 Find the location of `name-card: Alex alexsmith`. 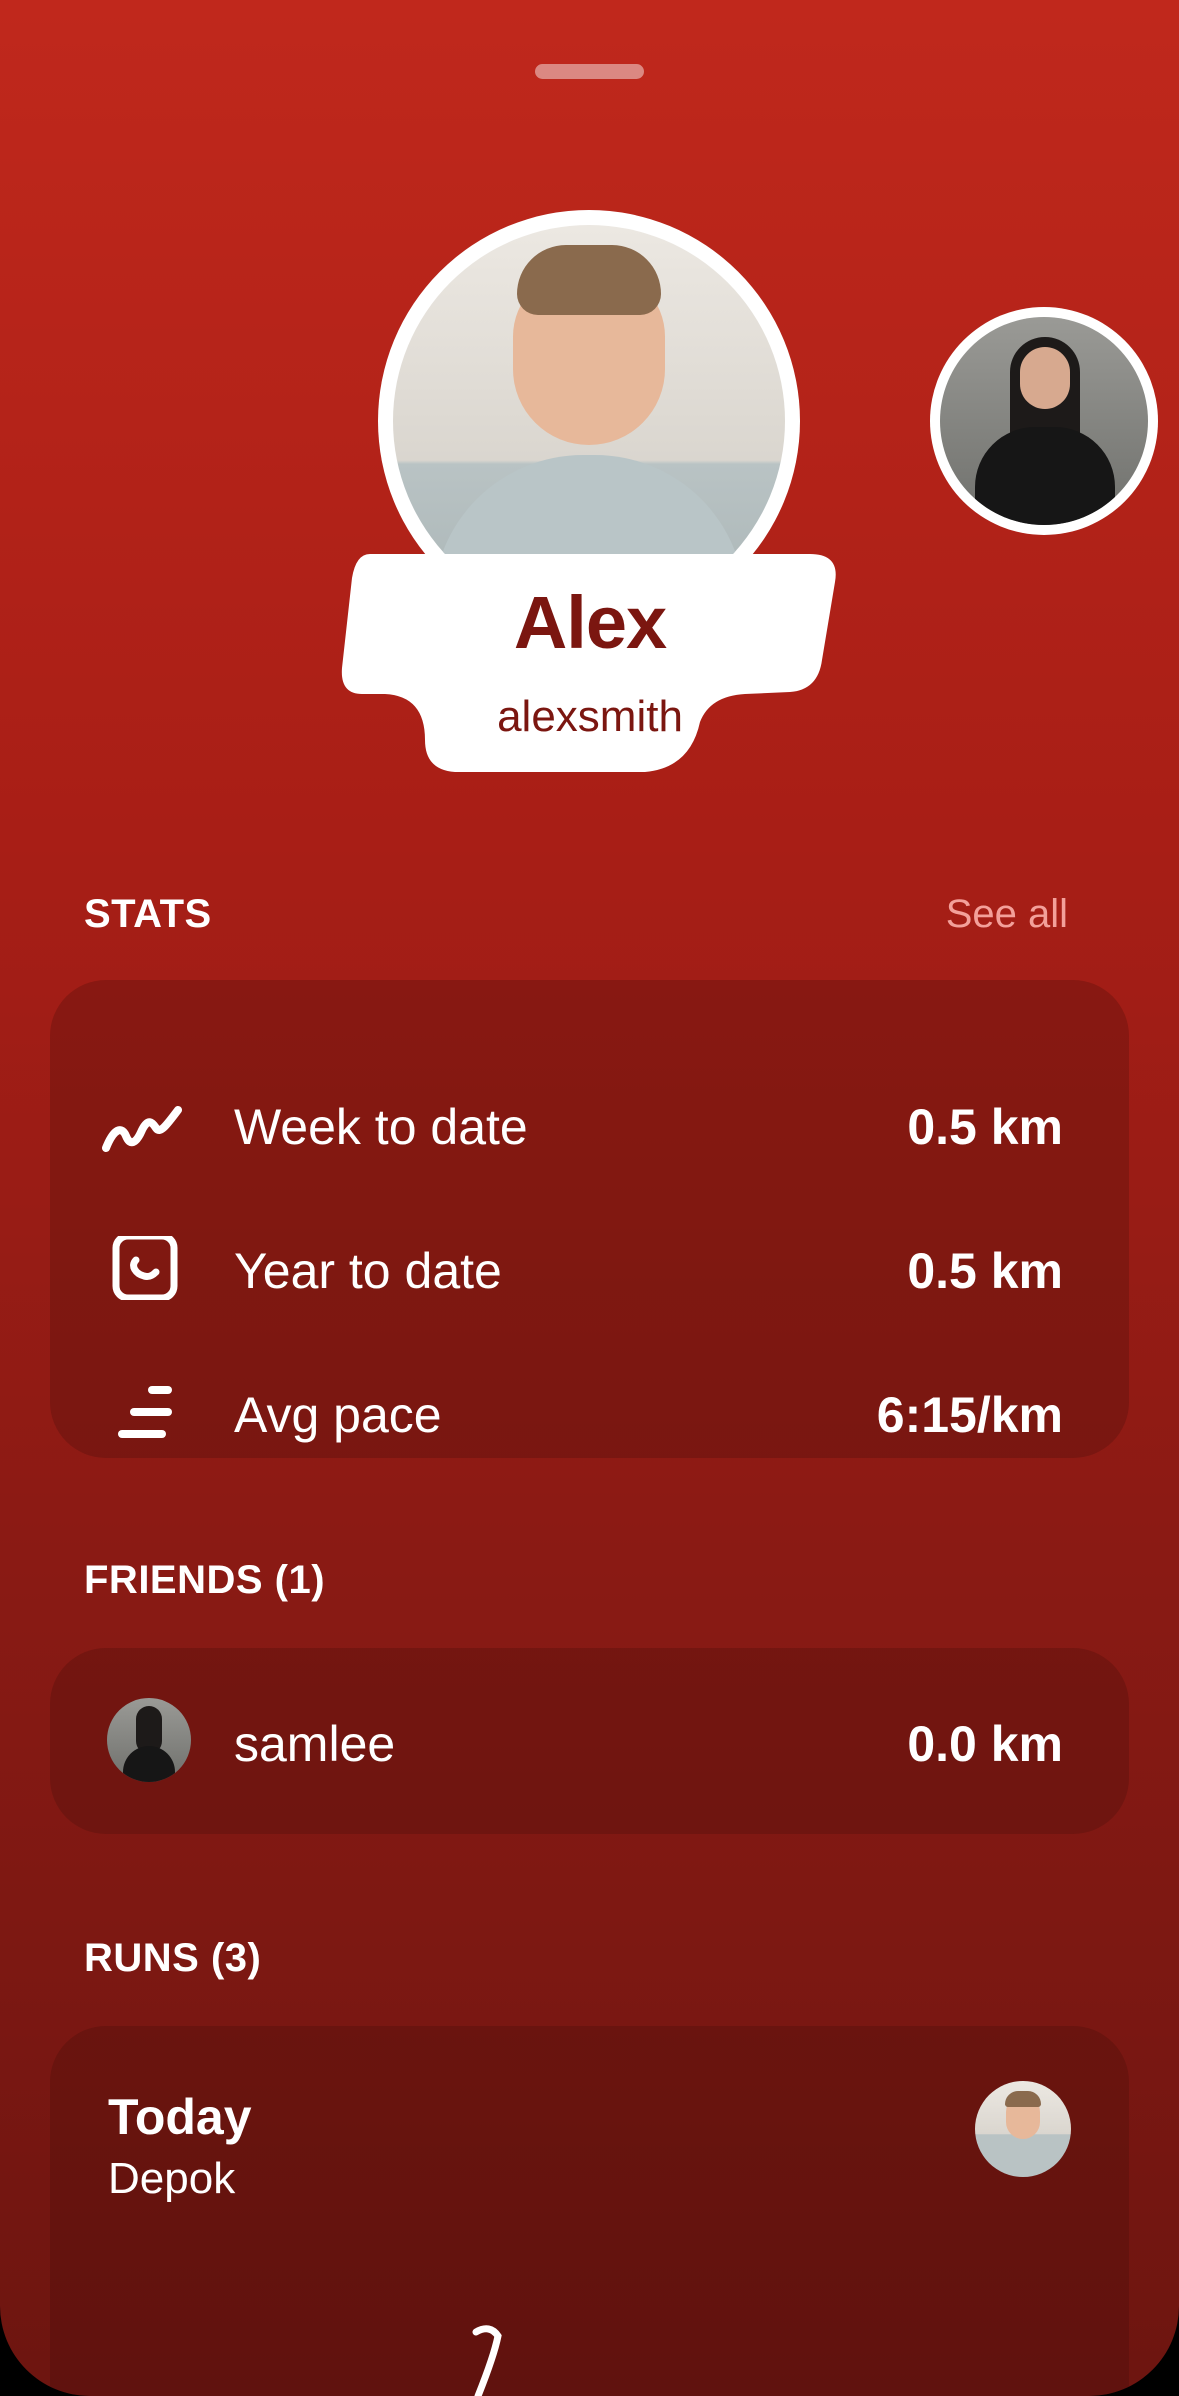

name-card: Alex alexsmith is located at coordinates (590, 662).